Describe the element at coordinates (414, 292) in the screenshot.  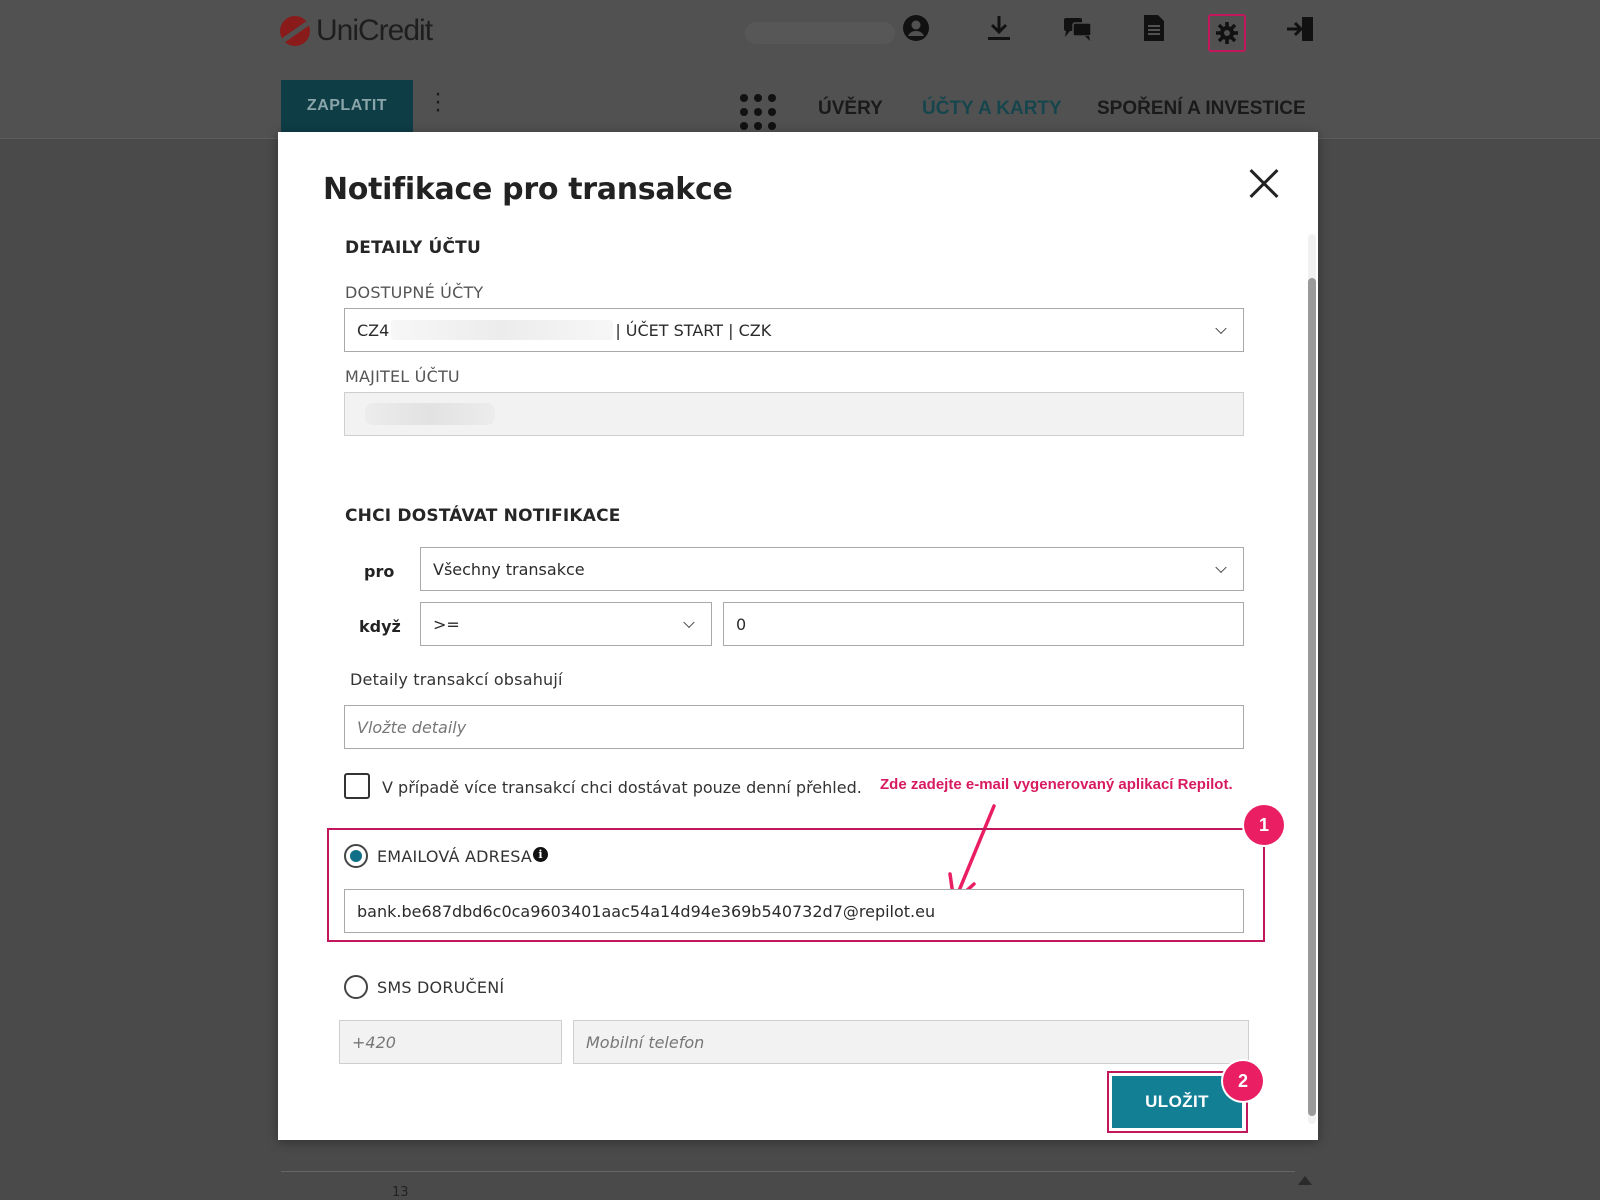
I see `available-accounts-label: DOSTUPNÉ ÚČTY` at that location.